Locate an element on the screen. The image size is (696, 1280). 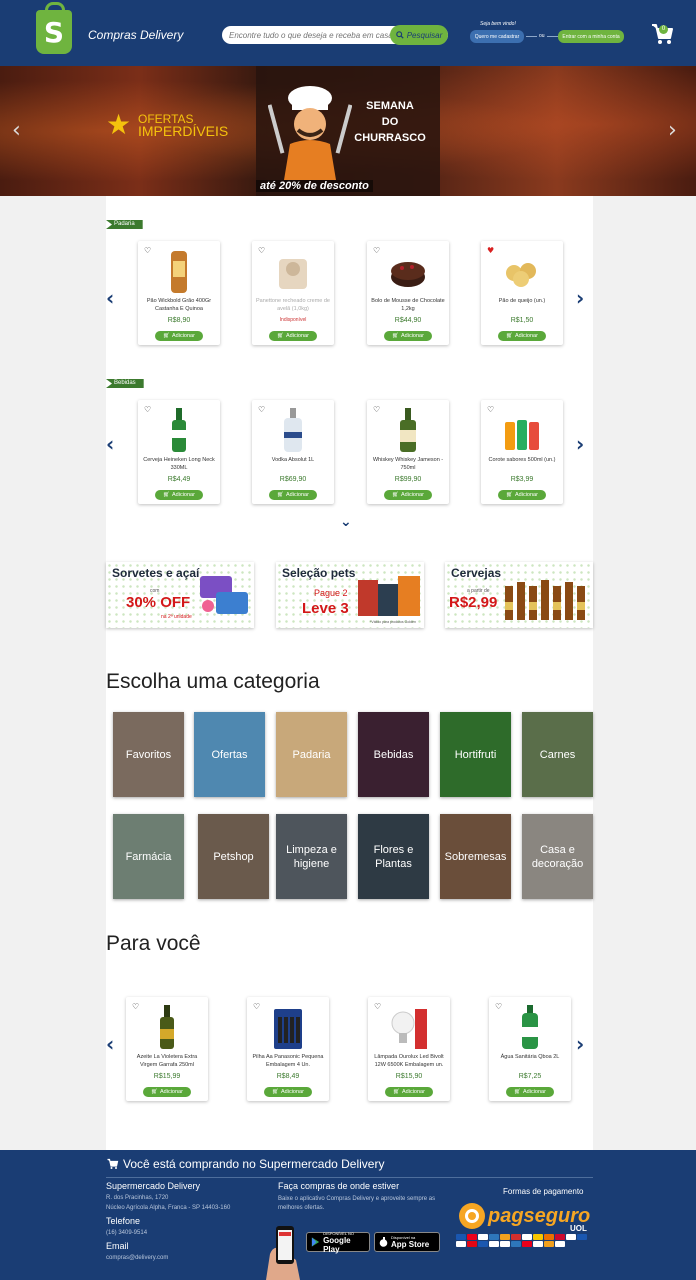
product-price: R$4,49 is located at coordinates (179, 479).